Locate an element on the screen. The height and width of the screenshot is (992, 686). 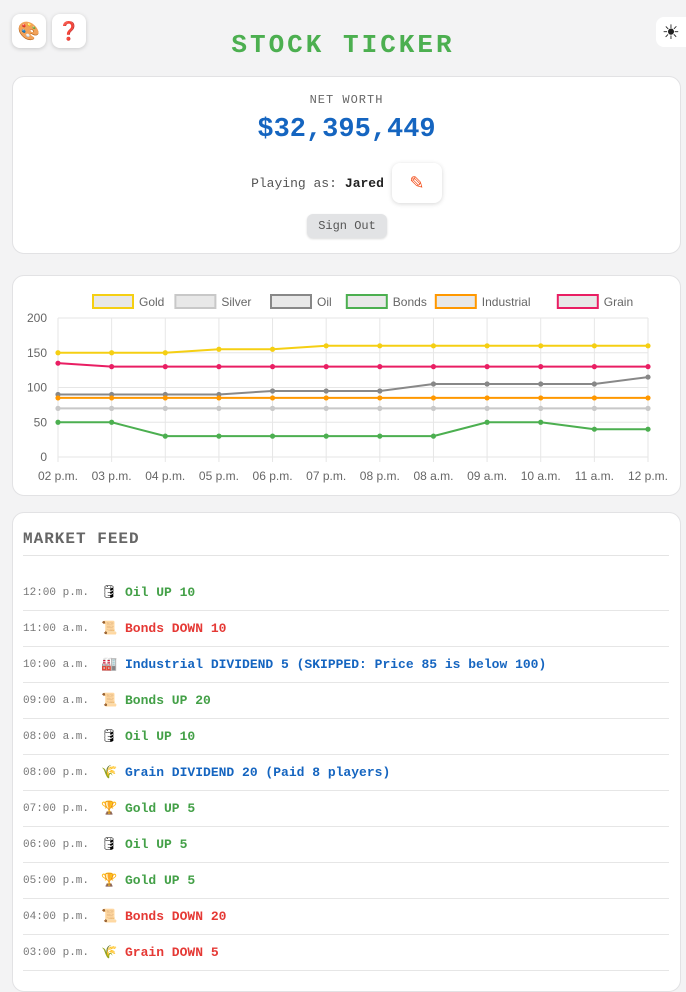
feed-divider is located at coordinates (346, 555).